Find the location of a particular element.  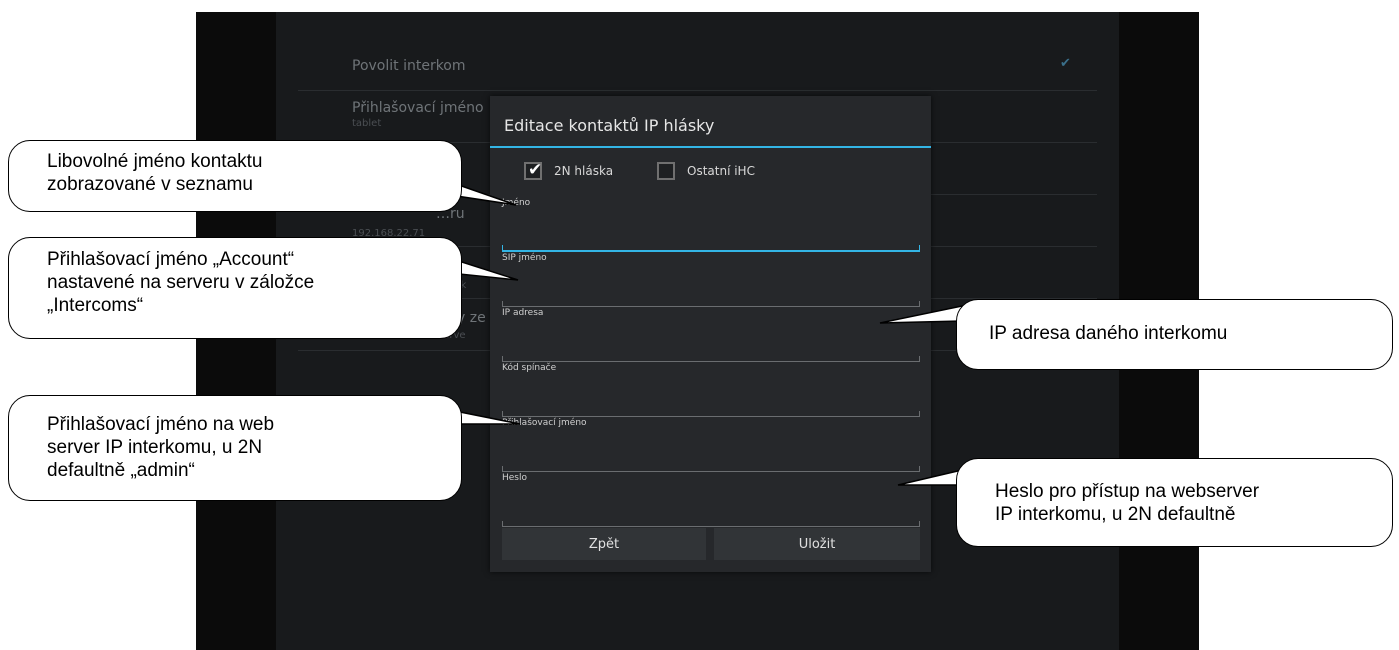

callout-line: nastavené na serveru v záložce is located at coordinates (181, 282).